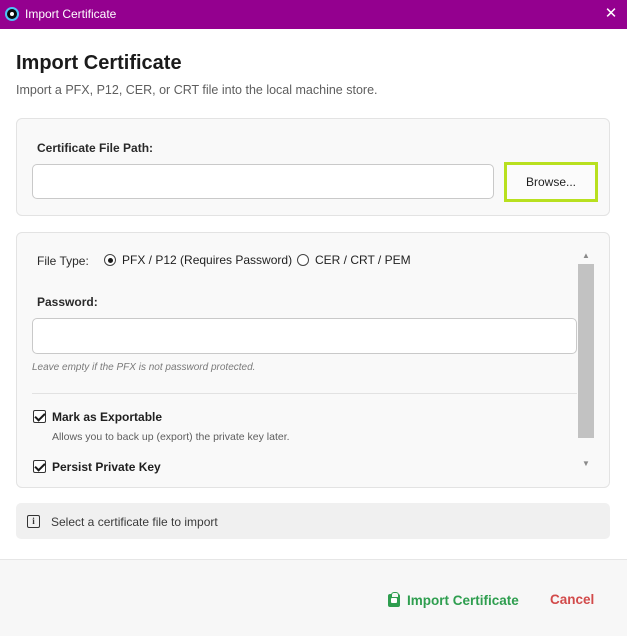 The height and width of the screenshot is (636, 627). I want to click on mark-exportable-label: Mark as Exportable, so click(107, 417).